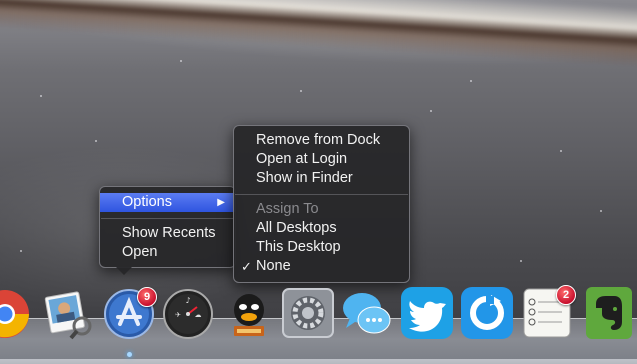 This screenshot has width=637, height=364. What do you see at coordinates (67, 313) in the screenshot?
I see `preview-icon` at bounding box center [67, 313].